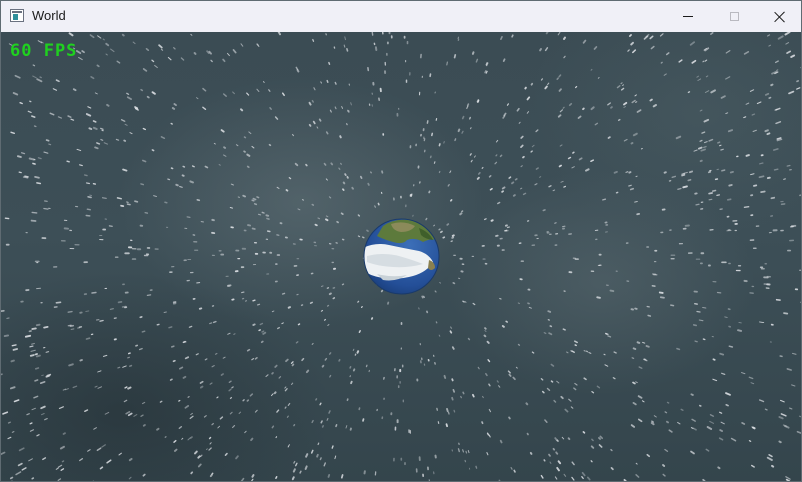 The height and width of the screenshot is (482, 802). What do you see at coordinates (688, 16) in the screenshot?
I see `minimize-button` at bounding box center [688, 16].